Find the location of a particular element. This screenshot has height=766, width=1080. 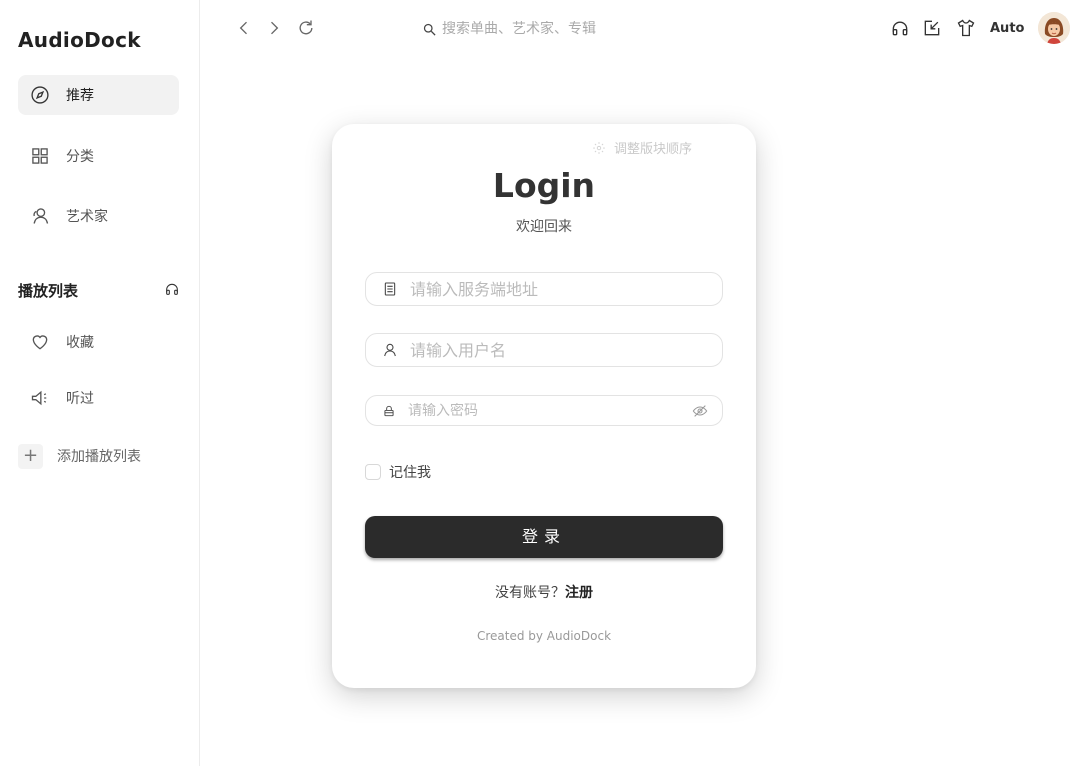

password-field is located at coordinates (544, 410).